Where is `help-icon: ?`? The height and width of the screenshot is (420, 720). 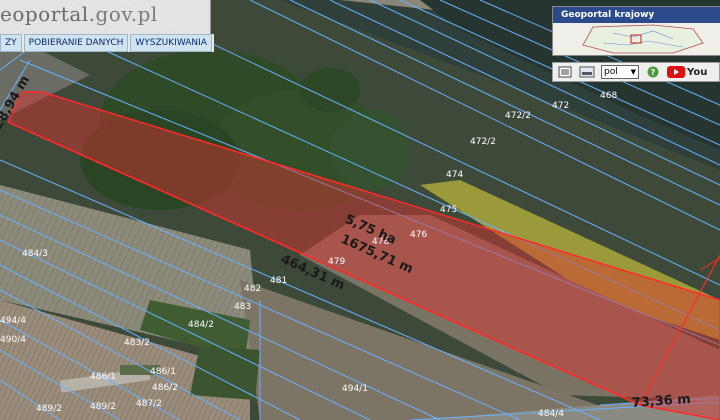 help-icon: ? is located at coordinates (653, 72).